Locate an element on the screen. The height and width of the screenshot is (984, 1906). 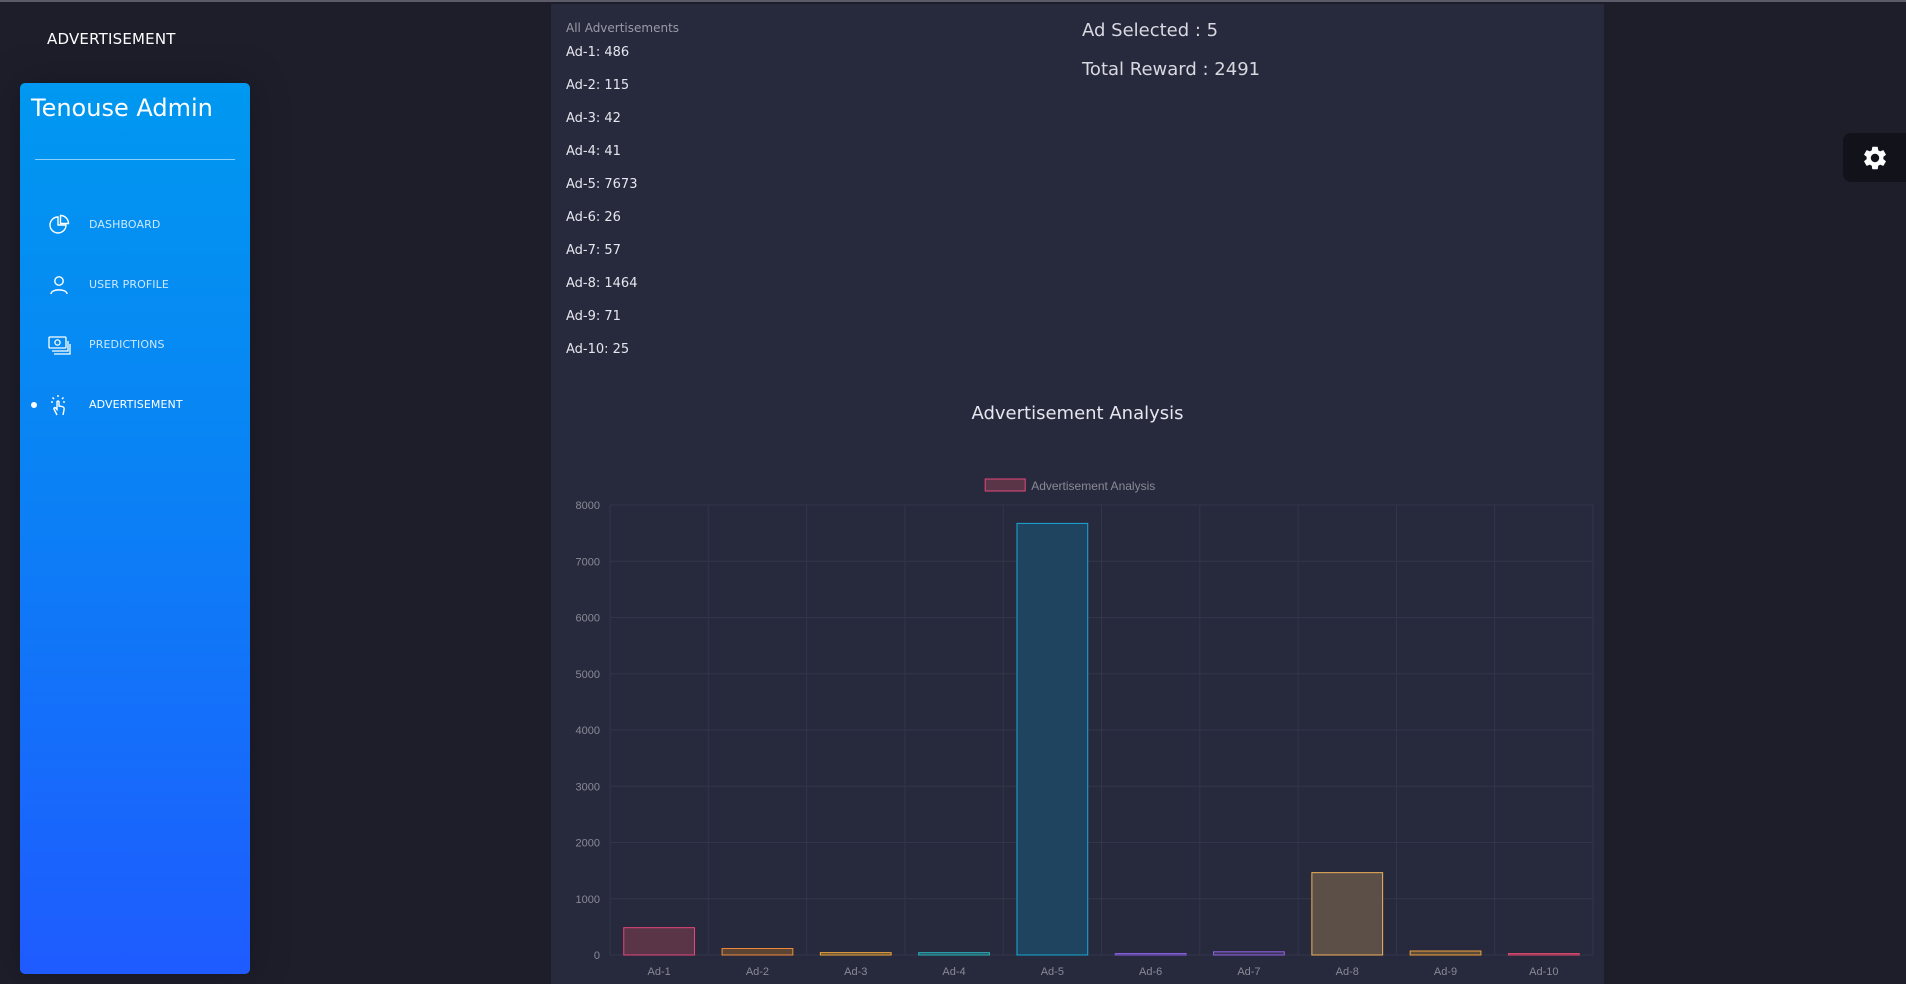
y-tick-label: 4000 is located at coordinates (588, 731).